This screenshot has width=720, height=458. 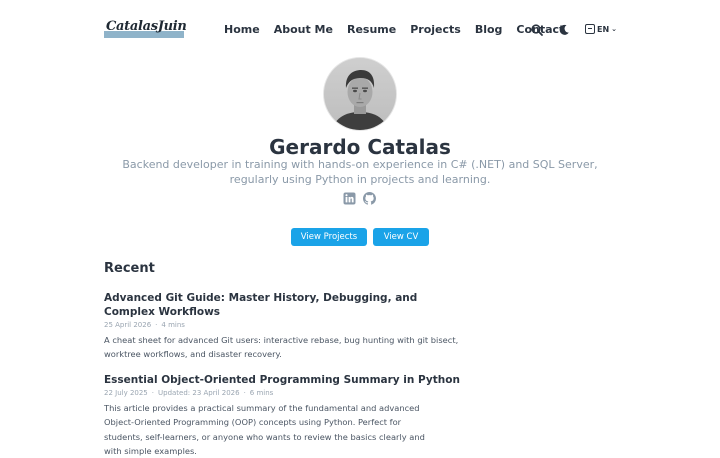 I want to click on translate-icon, so click(x=590, y=29).